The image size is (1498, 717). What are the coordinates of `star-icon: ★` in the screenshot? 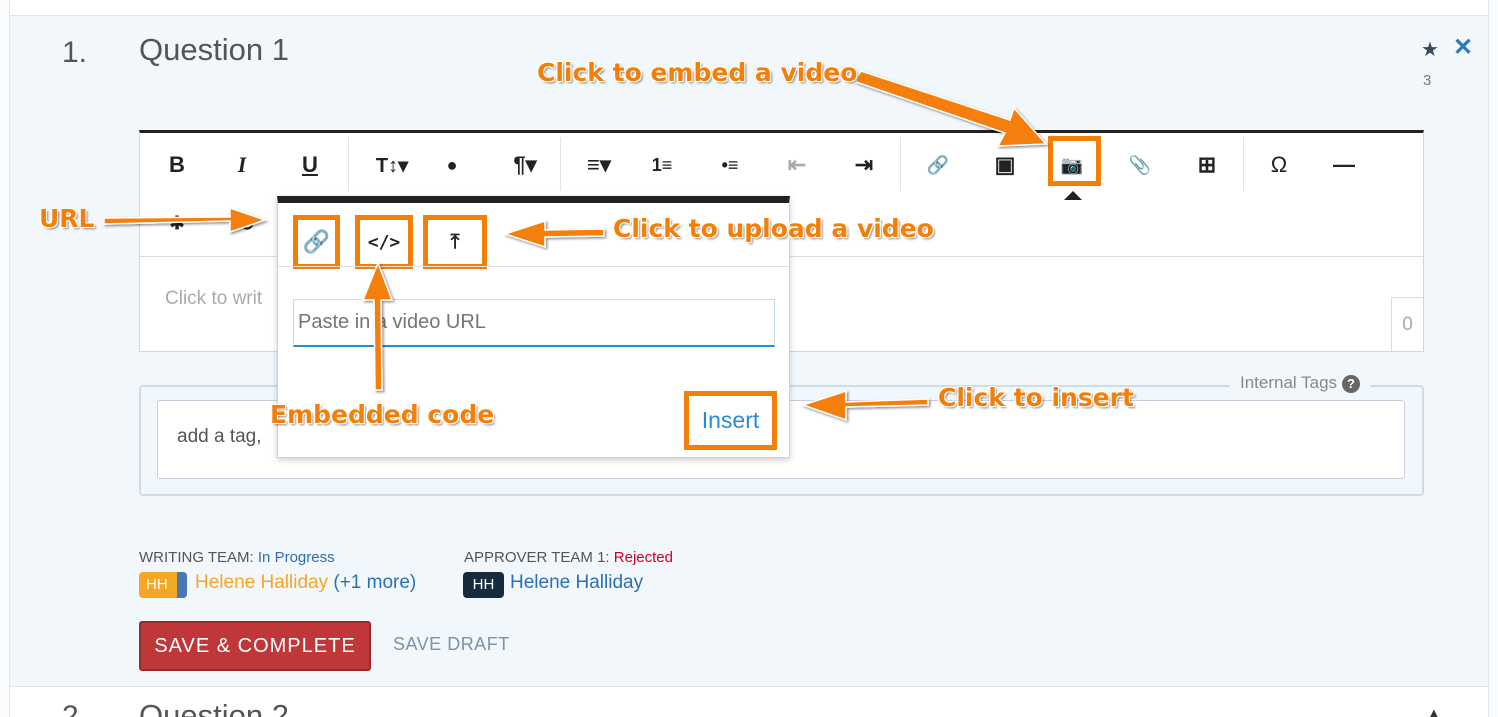 It's located at (1430, 49).